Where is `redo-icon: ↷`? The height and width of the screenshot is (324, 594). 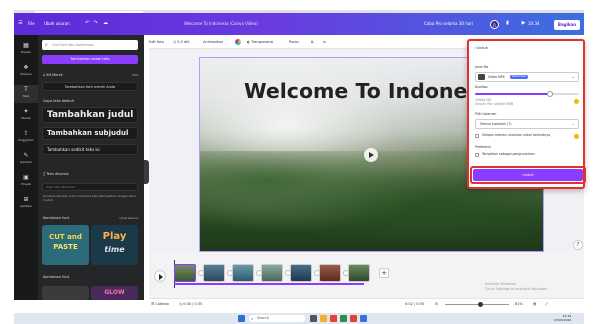 redo-icon: ↷ is located at coordinates (95, 23).